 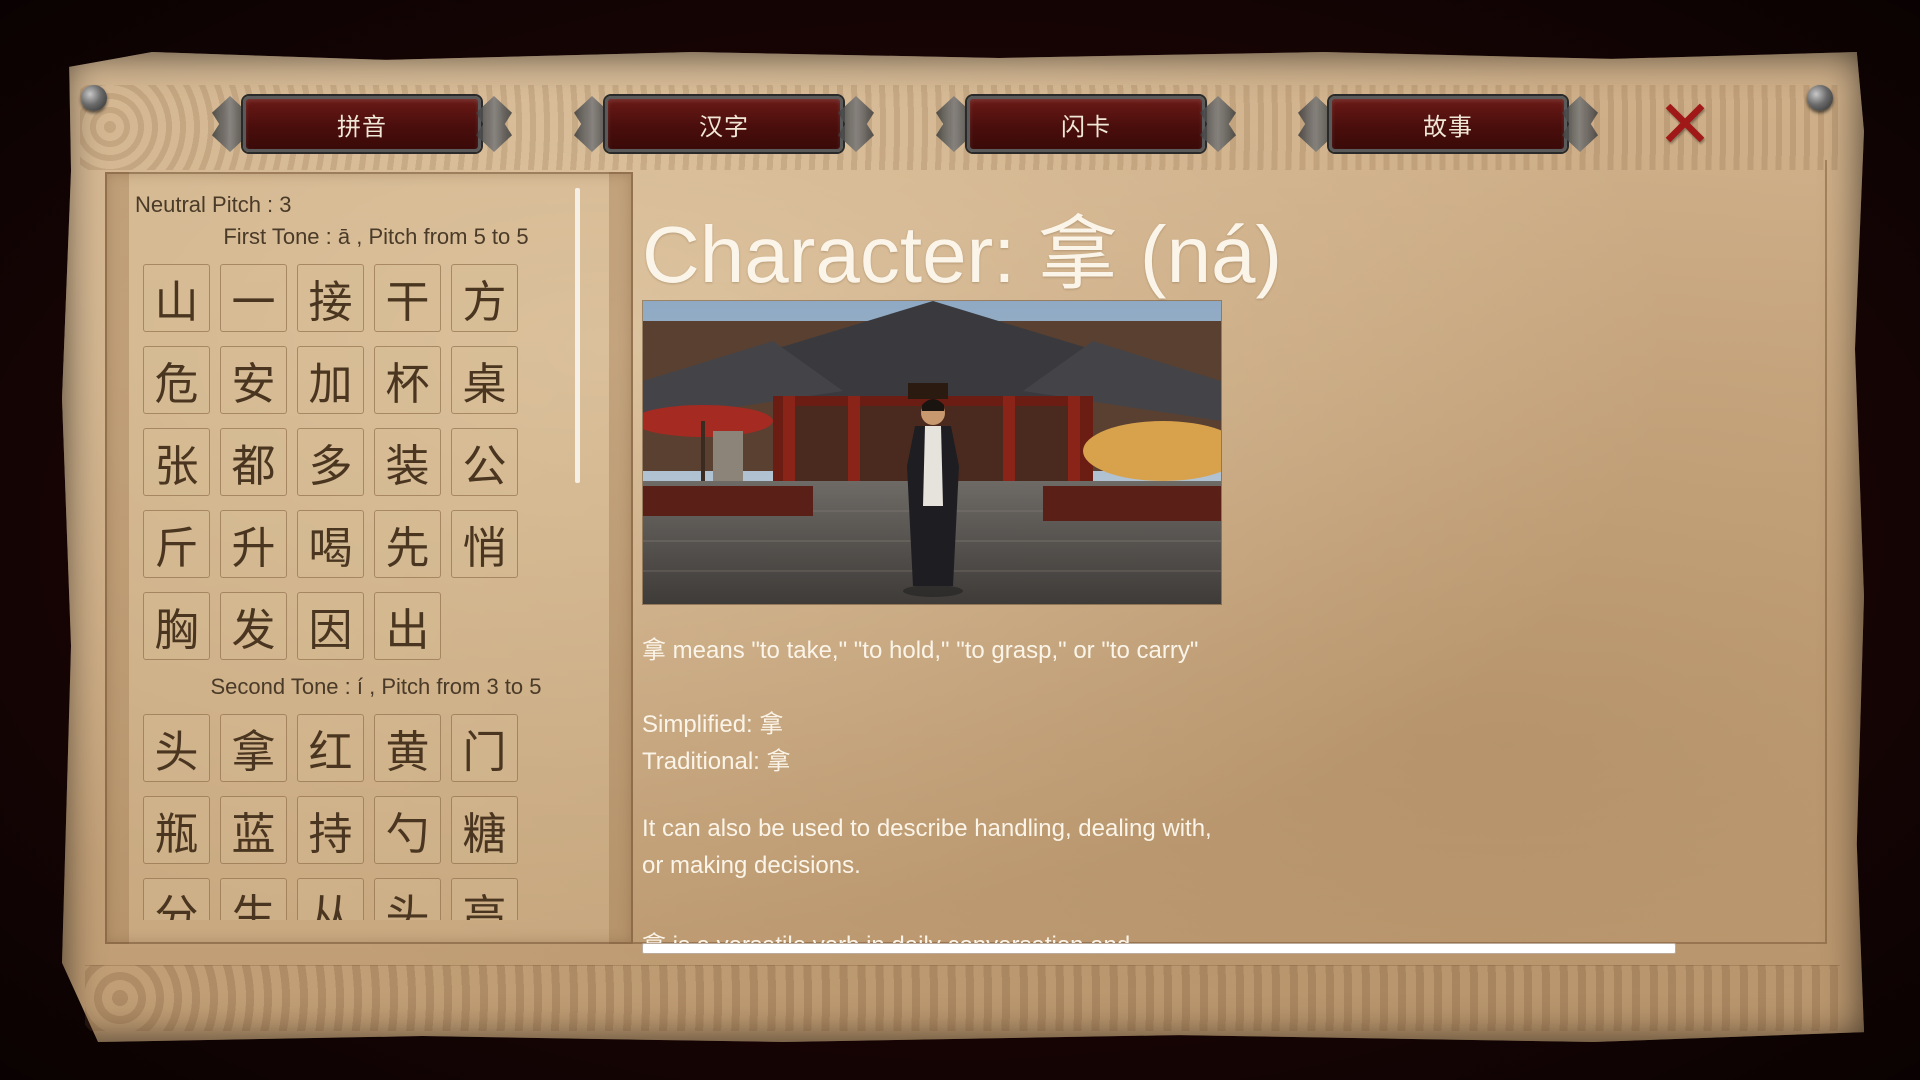 What do you see at coordinates (253, 380) in the screenshot?
I see `character-cell: 安` at bounding box center [253, 380].